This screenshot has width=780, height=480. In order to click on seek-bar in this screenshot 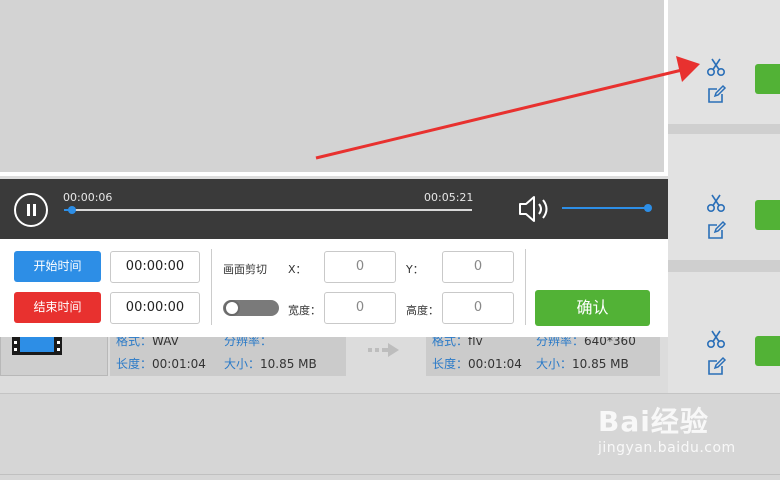, I will do `click(268, 210)`.